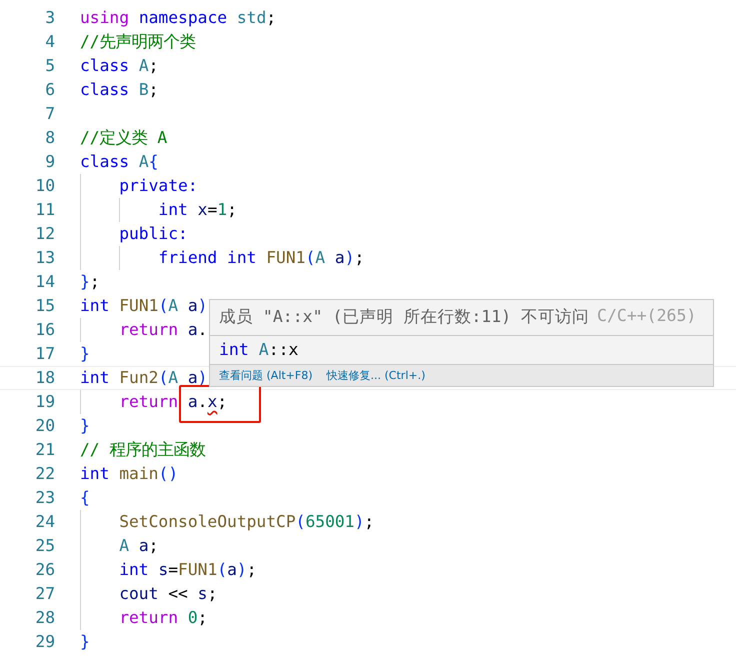 The width and height of the screenshot is (736, 663). I want to click on line-number: 12, so click(44, 234).